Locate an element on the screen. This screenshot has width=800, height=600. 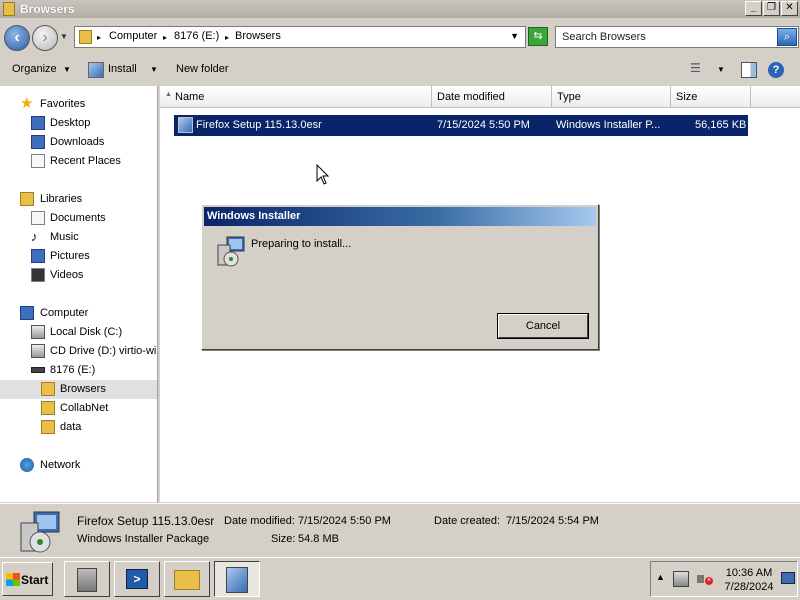
nav-computer: Computer is located at coordinates (78, 313).